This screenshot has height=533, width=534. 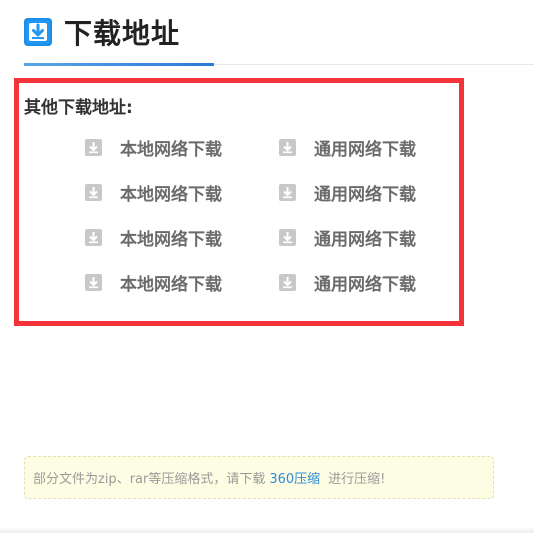 What do you see at coordinates (294, 477) in the screenshot?
I see `360-zip-link: 360压缩` at bounding box center [294, 477].